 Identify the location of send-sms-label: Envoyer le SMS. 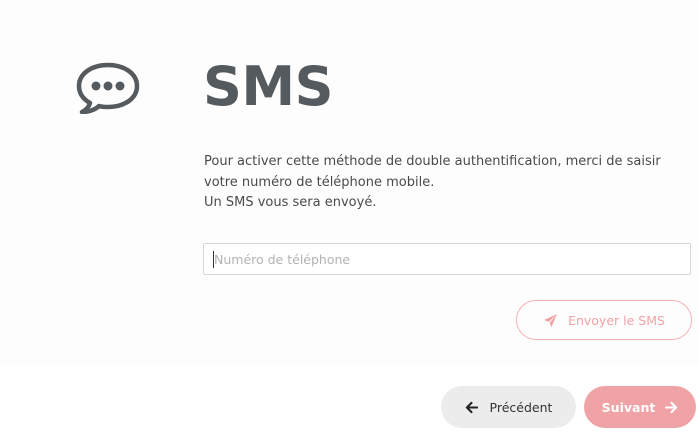
(616, 320).